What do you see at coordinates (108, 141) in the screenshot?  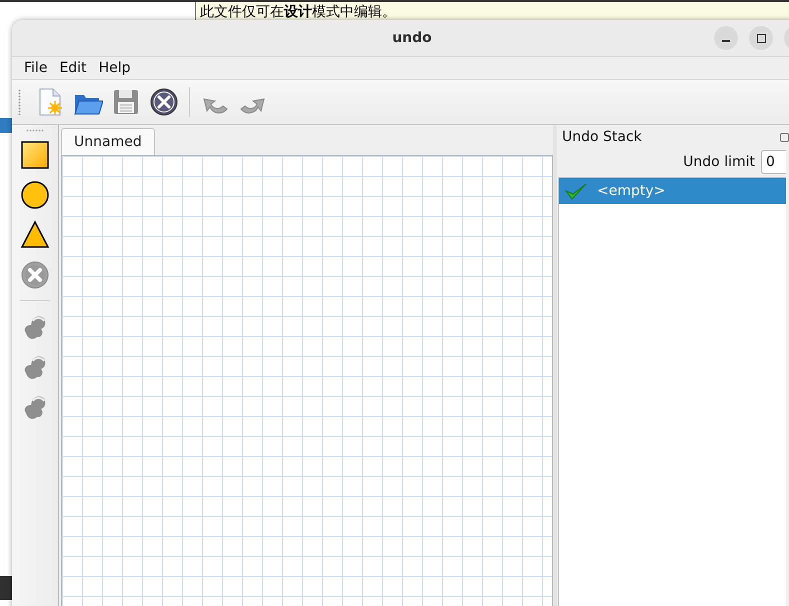 I see `document-tab: Unnamed` at bounding box center [108, 141].